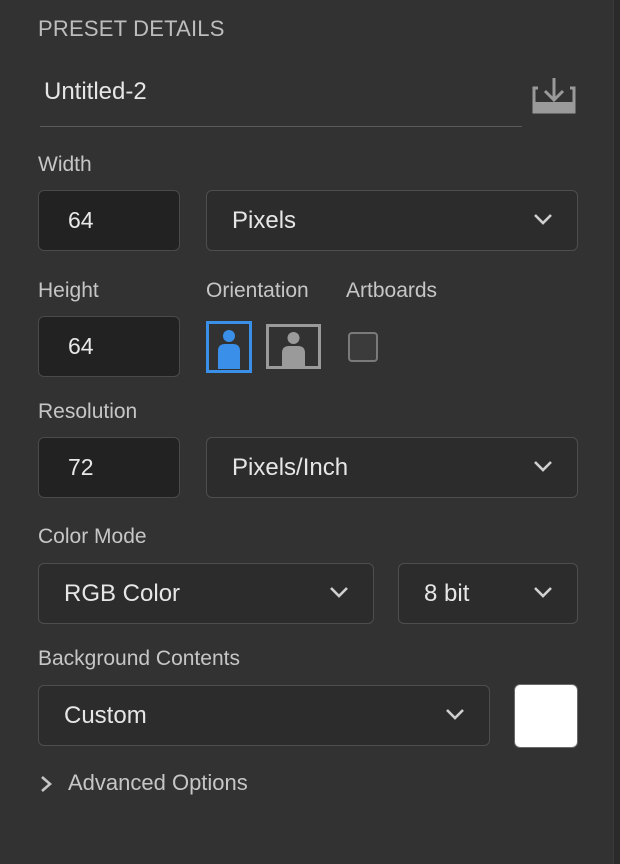  Describe the element at coordinates (264, 220) in the screenshot. I see `width-unit-value: Pixels` at that location.